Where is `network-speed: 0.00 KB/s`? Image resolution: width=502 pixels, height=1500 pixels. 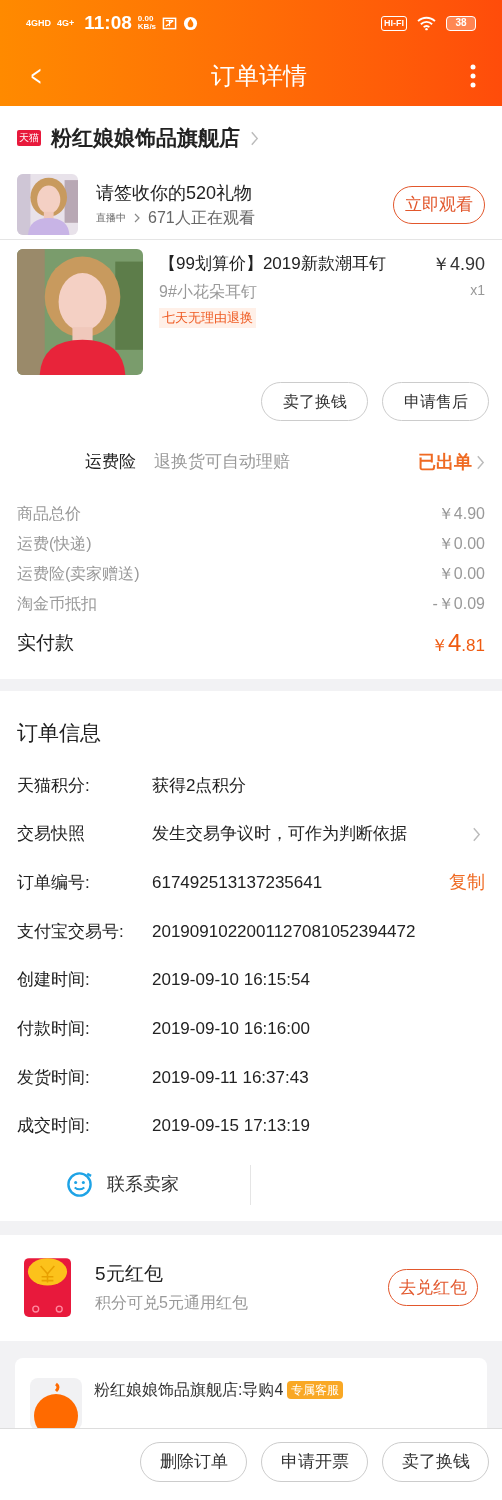
network-speed: 0.00 KB/s is located at coordinates (147, 23).